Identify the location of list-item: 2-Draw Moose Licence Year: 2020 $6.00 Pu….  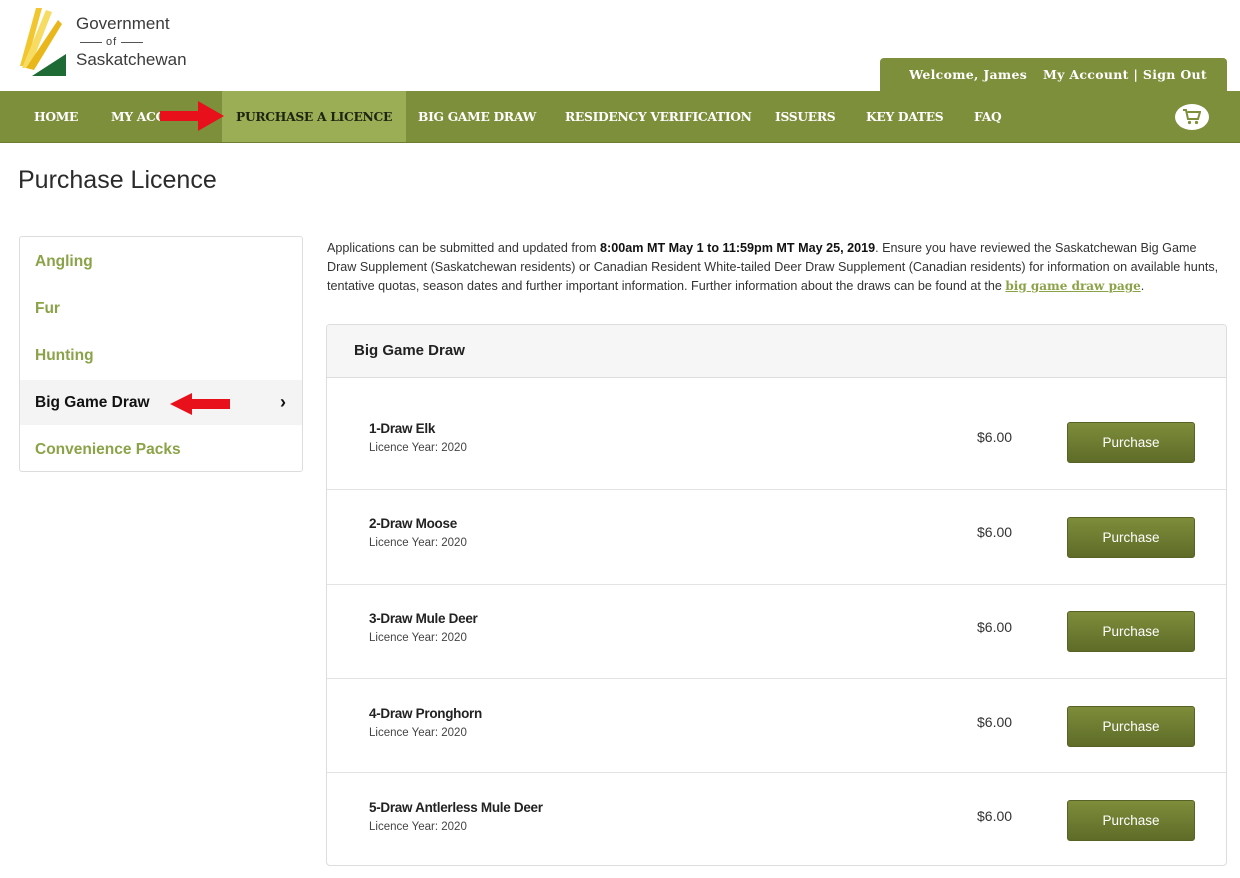
(776, 536).